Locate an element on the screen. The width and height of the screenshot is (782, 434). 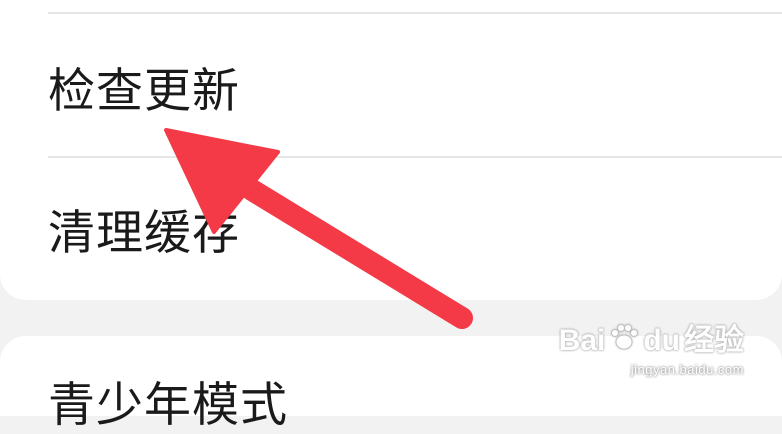
paw-icon is located at coordinates (624, 341).